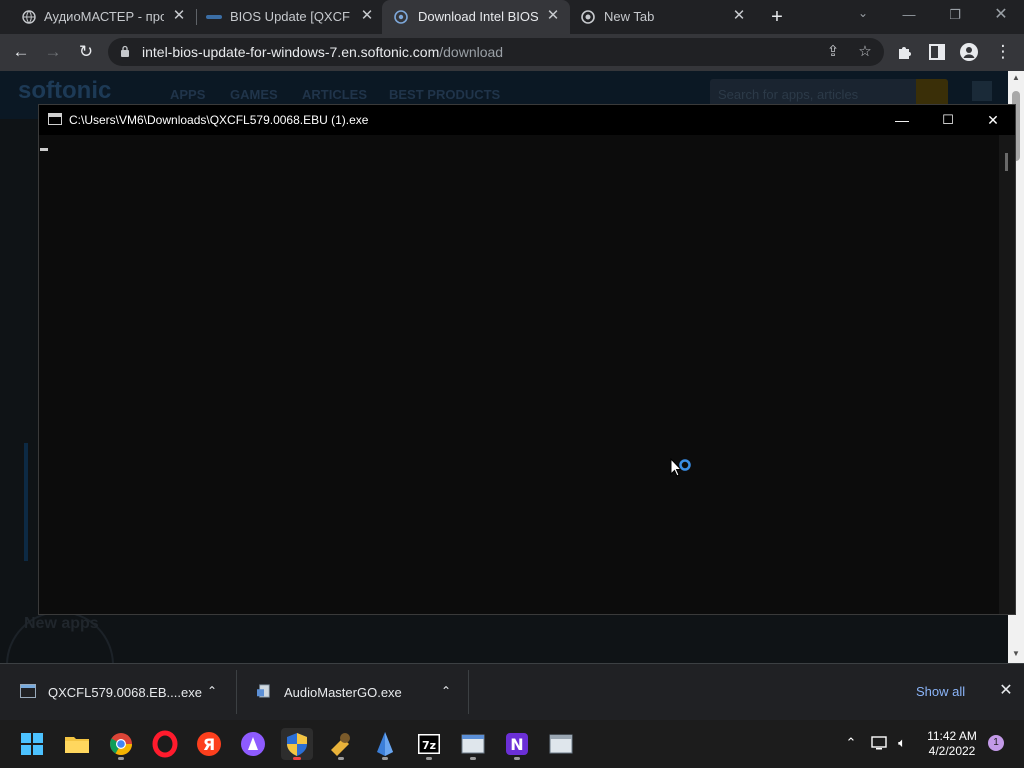 The width and height of the screenshot is (1024, 768). What do you see at coordinates (125, 51) in the screenshot?
I see `lock-icon` at bounding box center [125, 51].